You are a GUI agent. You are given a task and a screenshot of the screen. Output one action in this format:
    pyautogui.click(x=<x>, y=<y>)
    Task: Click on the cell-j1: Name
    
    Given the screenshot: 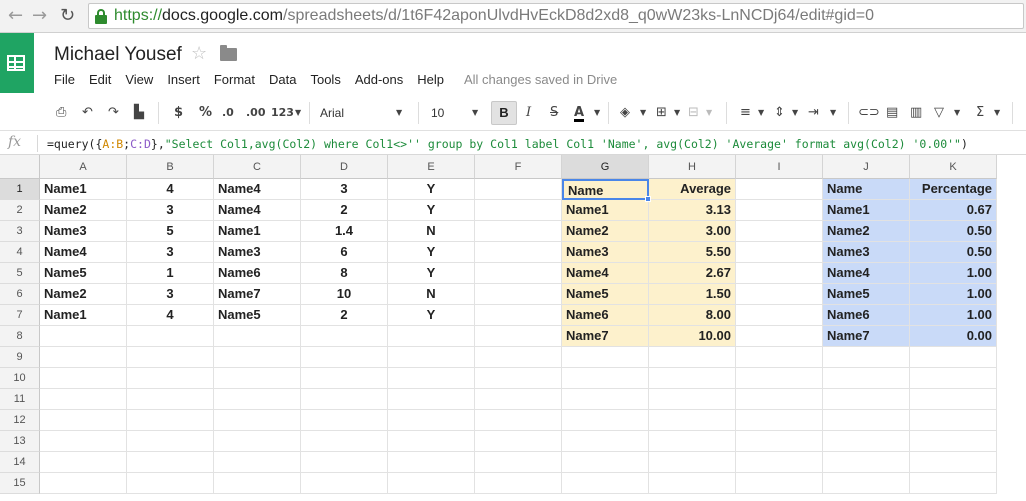 What is the action you would take?
    pyautogui.click(x=866, y=189)
    